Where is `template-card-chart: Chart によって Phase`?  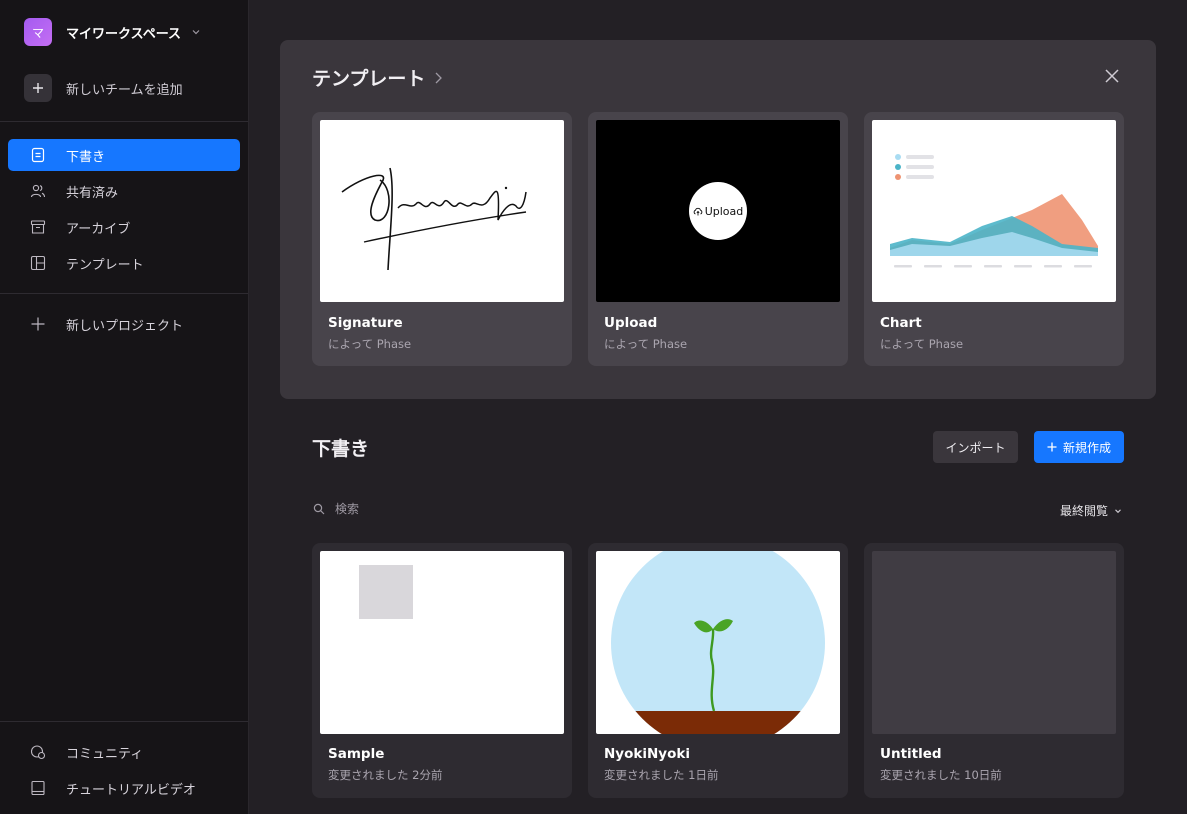 template-card-chart: Chart によって Phase is located at coordinates (994, 239).